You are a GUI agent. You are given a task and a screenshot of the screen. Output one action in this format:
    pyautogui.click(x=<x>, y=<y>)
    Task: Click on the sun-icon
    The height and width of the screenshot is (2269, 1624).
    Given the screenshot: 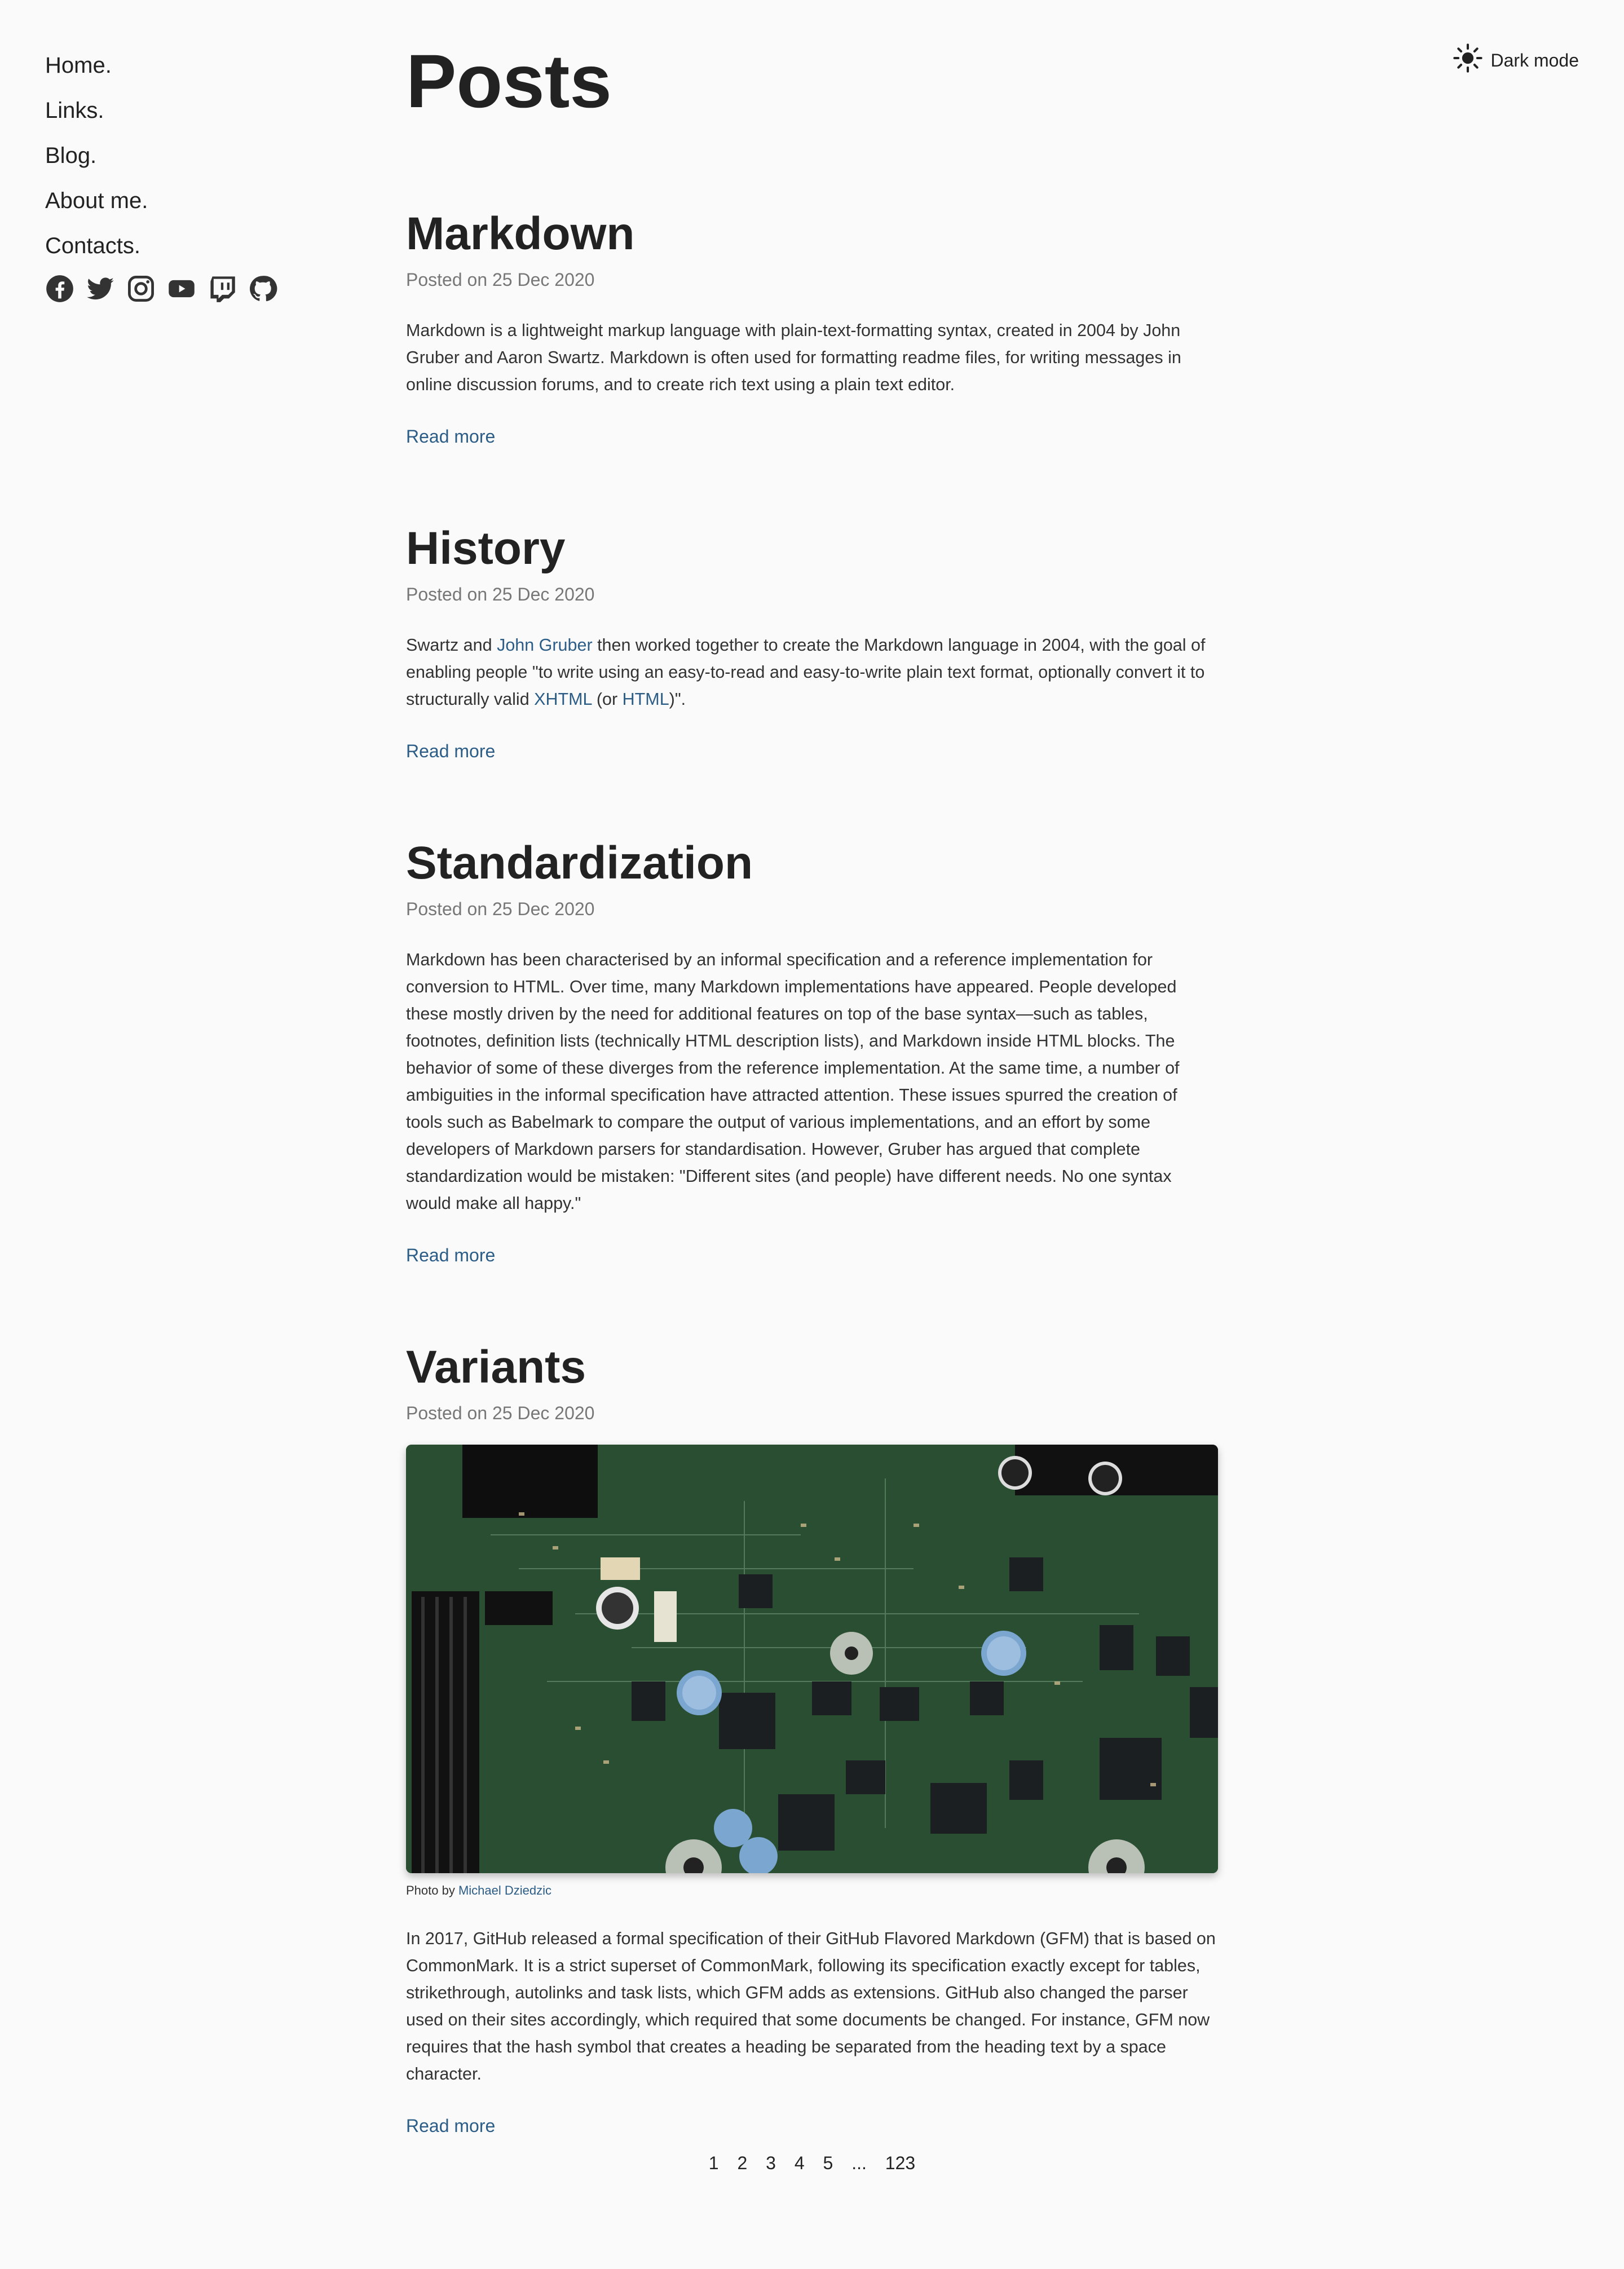 What is the action you would take?
    pyautogui.click(x=1468, y=60)
    